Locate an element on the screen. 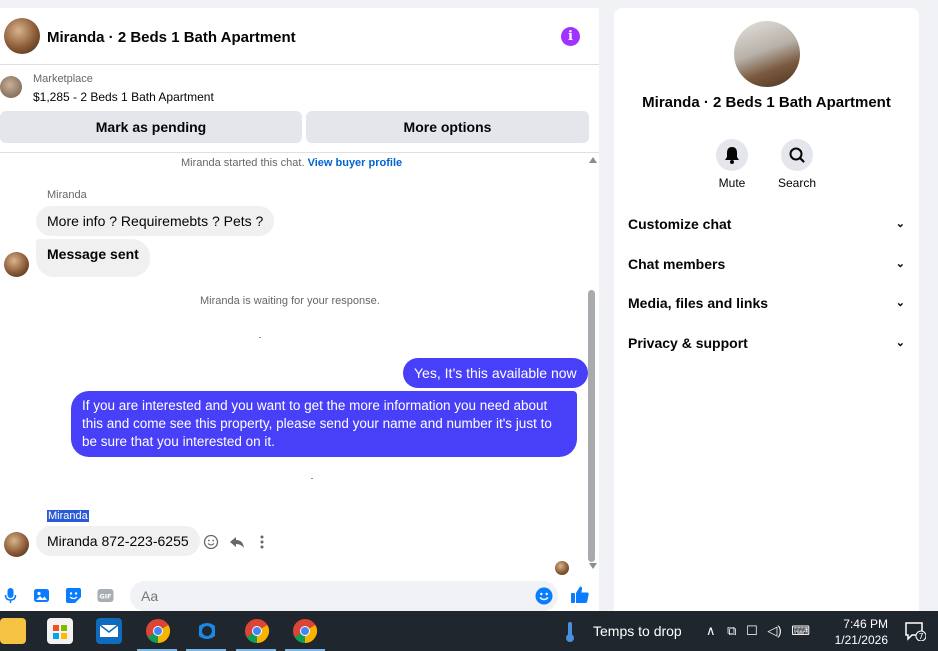 The width and height of the screenshot is (938, 651). scroll-up-arrow is located at coordinates (593, 160).